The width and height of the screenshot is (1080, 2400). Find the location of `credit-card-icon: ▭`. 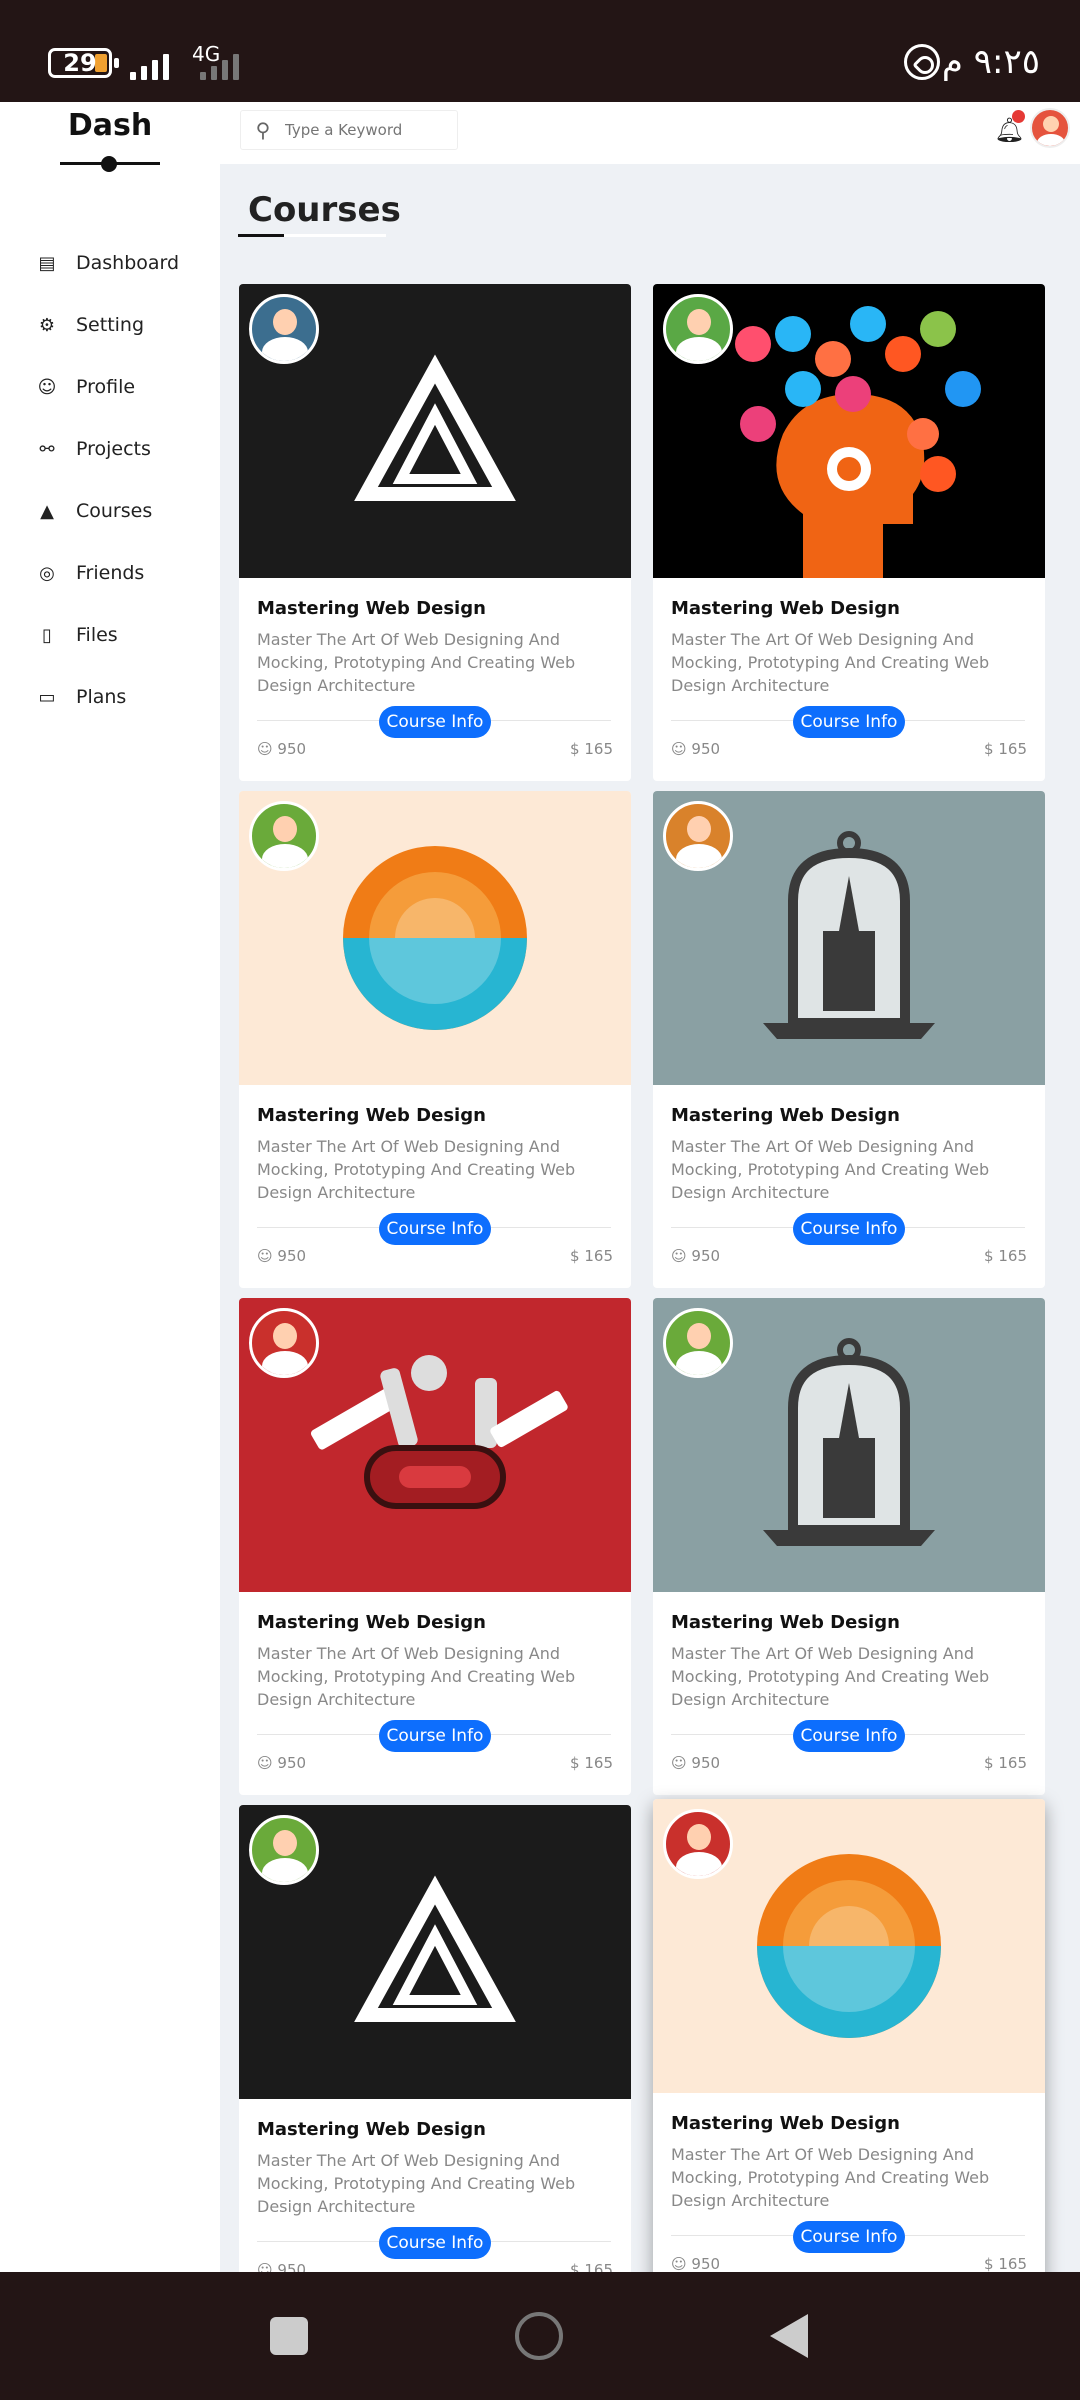

credit-card-icon: ▭ is located at coordinates (47, 697).